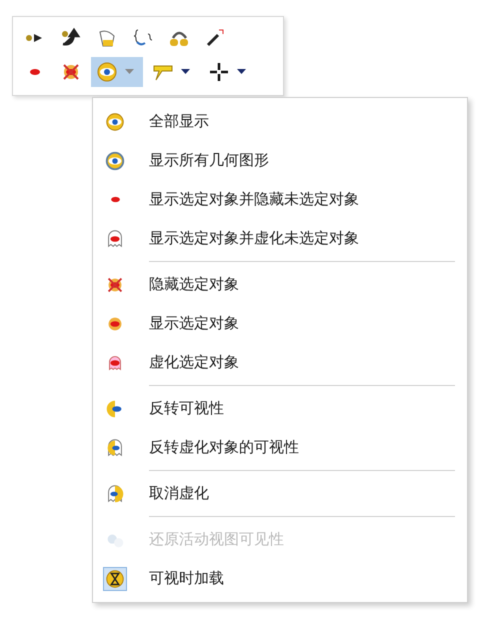 This screenshot has width=483, height=624. Describe the element at coordinates (280, 284) in the screenshot. I see `menu-item: 隐藏选定对象` at that location.